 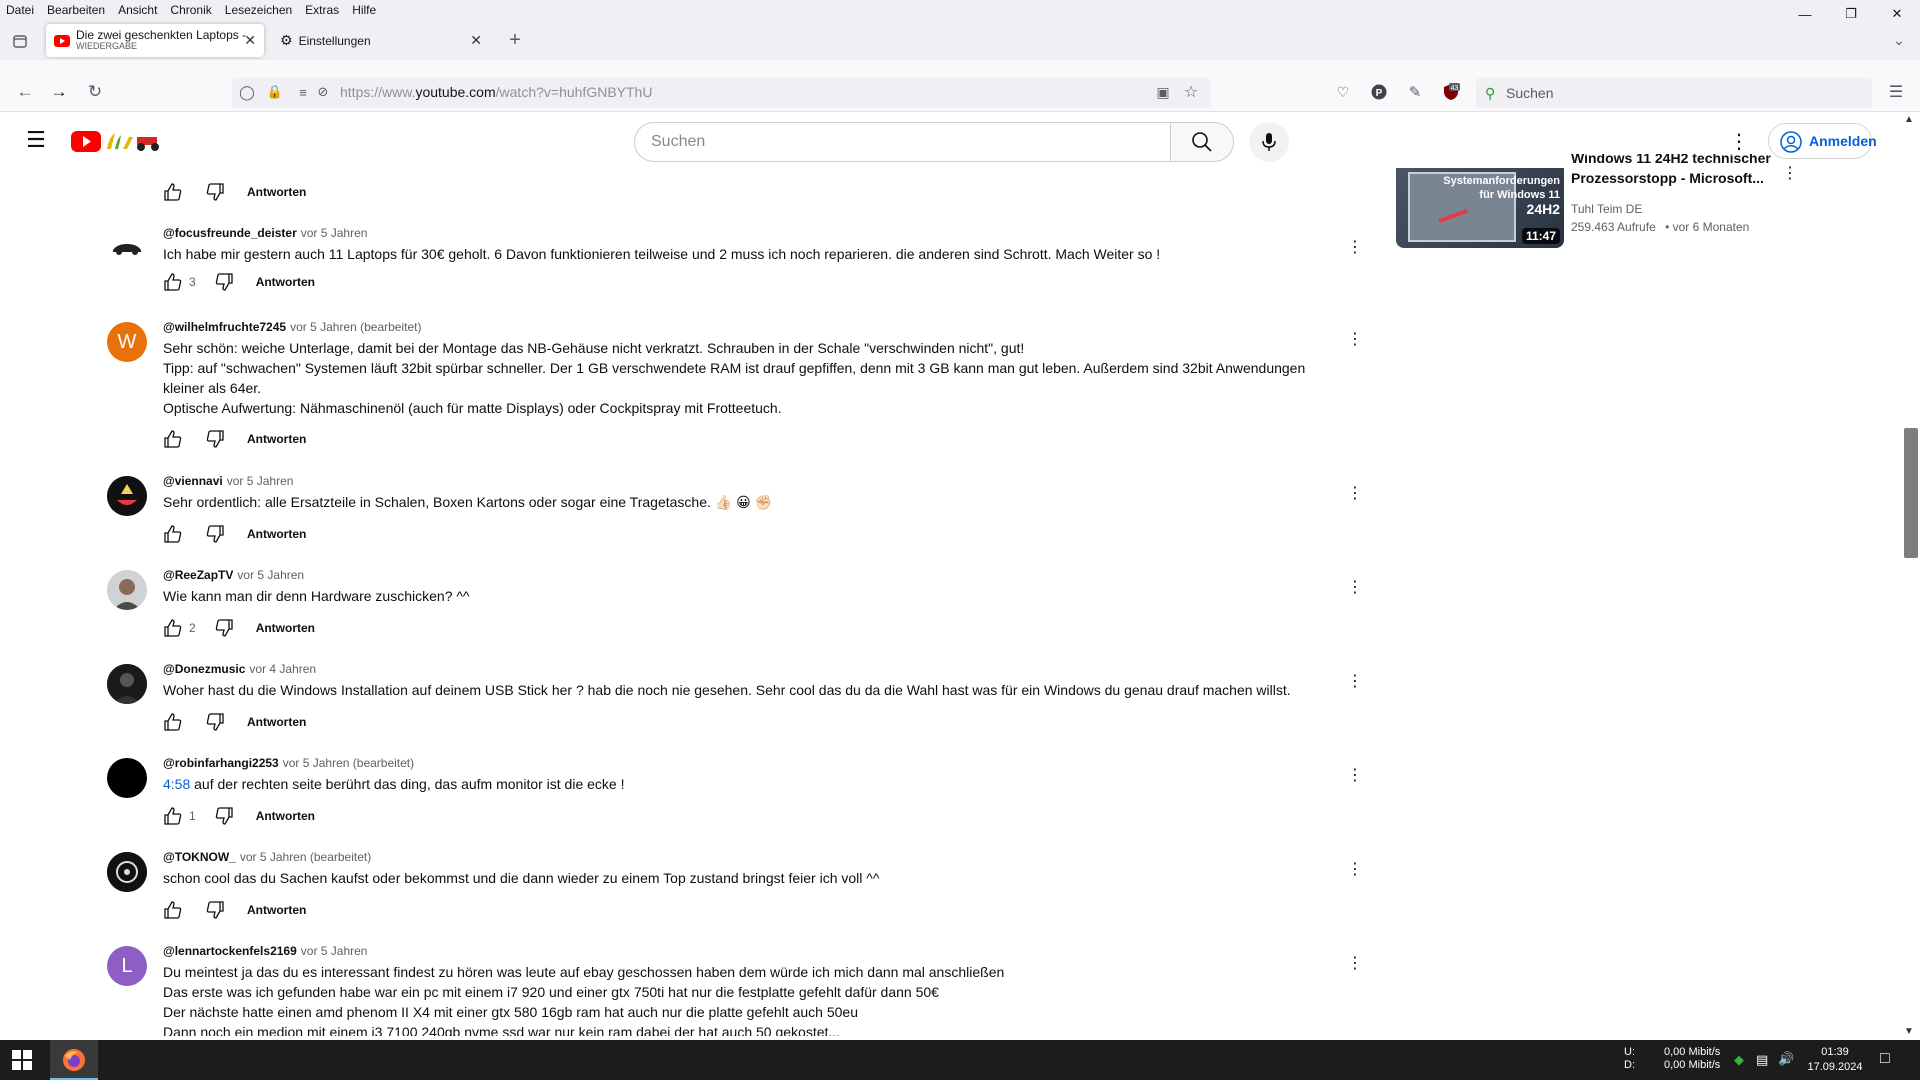 What do you see at coordinates (193, 481) in the screenshot?
I see `comment-author: @viennavi` at bounding box center [193, 481].